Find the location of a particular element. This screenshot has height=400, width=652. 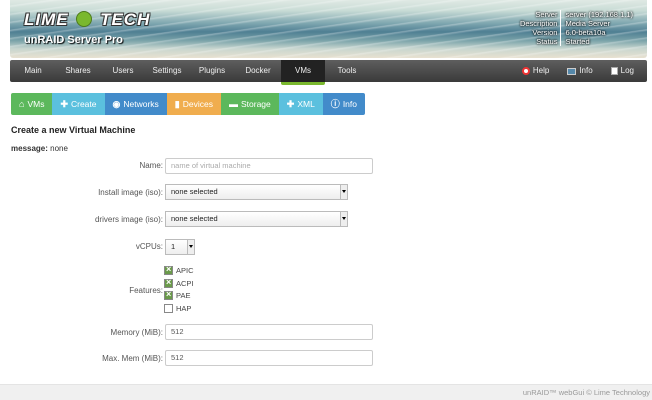

help-label: Help is located at coordinates (541, 70).